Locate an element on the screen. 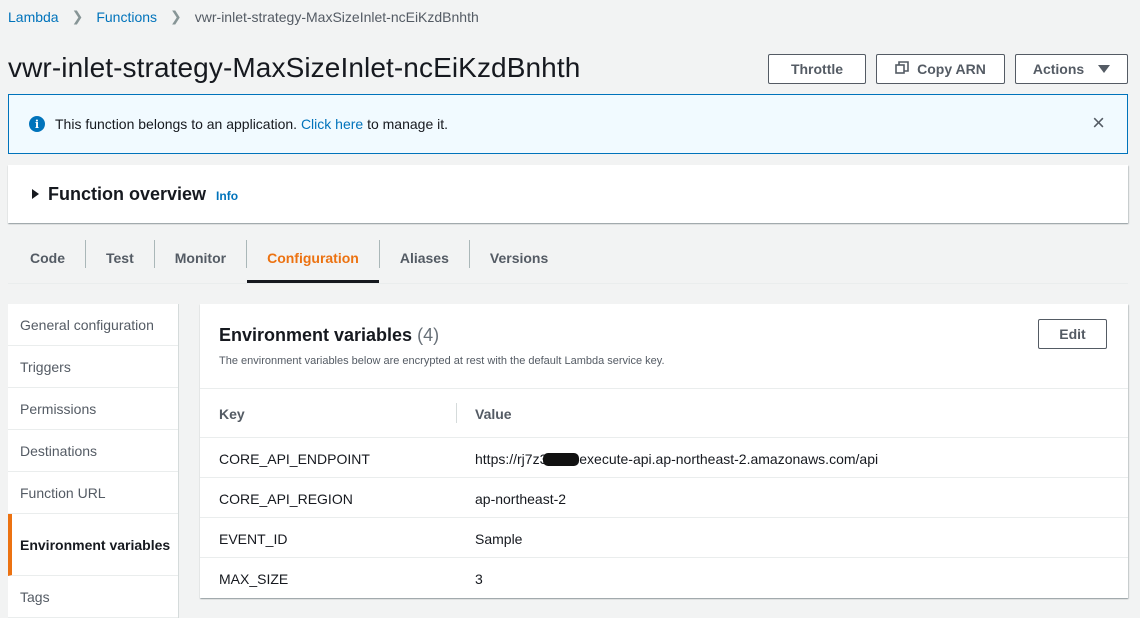 The width and height of the screenshot is (1140, 618). sidenav-item-function-url: Function URL is located at coordinates (93, 493).